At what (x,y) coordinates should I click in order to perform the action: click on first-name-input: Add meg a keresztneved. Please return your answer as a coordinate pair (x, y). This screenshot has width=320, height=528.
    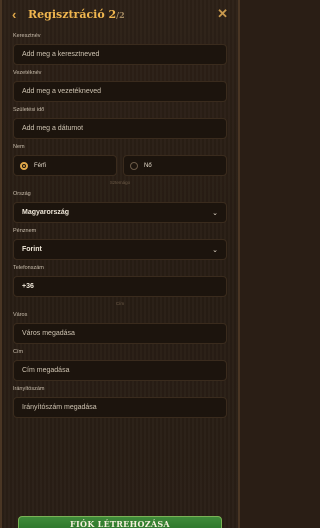
    Looking at the image, I should click on (120, 54).